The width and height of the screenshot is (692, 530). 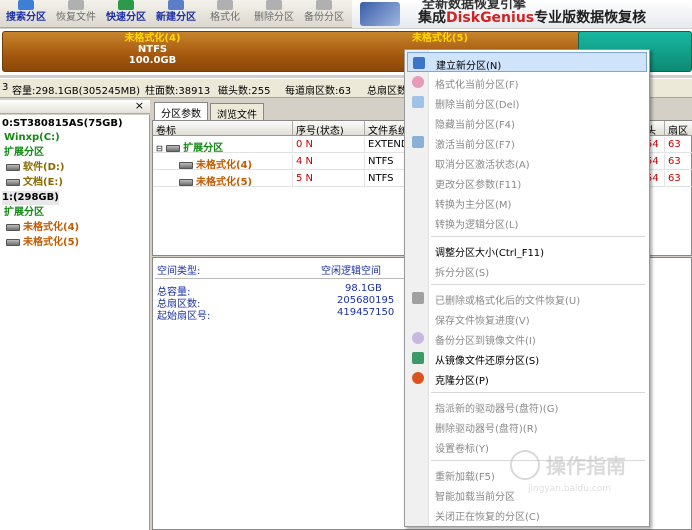 I want to click on menu-item-backup-image: 备份分区到镜像文件(I), so click(x=527, y=338).